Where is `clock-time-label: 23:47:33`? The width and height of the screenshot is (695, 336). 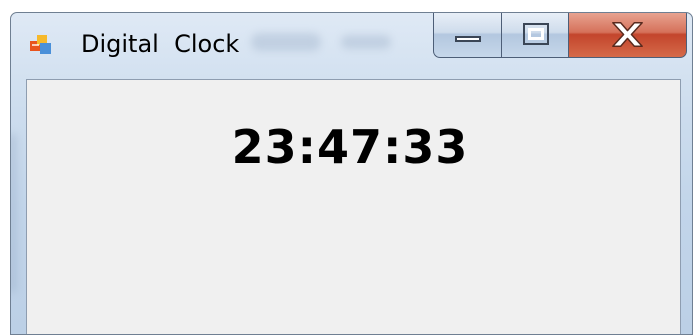
clock-time-label: 23:47:33 is located at coordinates (350, 147).